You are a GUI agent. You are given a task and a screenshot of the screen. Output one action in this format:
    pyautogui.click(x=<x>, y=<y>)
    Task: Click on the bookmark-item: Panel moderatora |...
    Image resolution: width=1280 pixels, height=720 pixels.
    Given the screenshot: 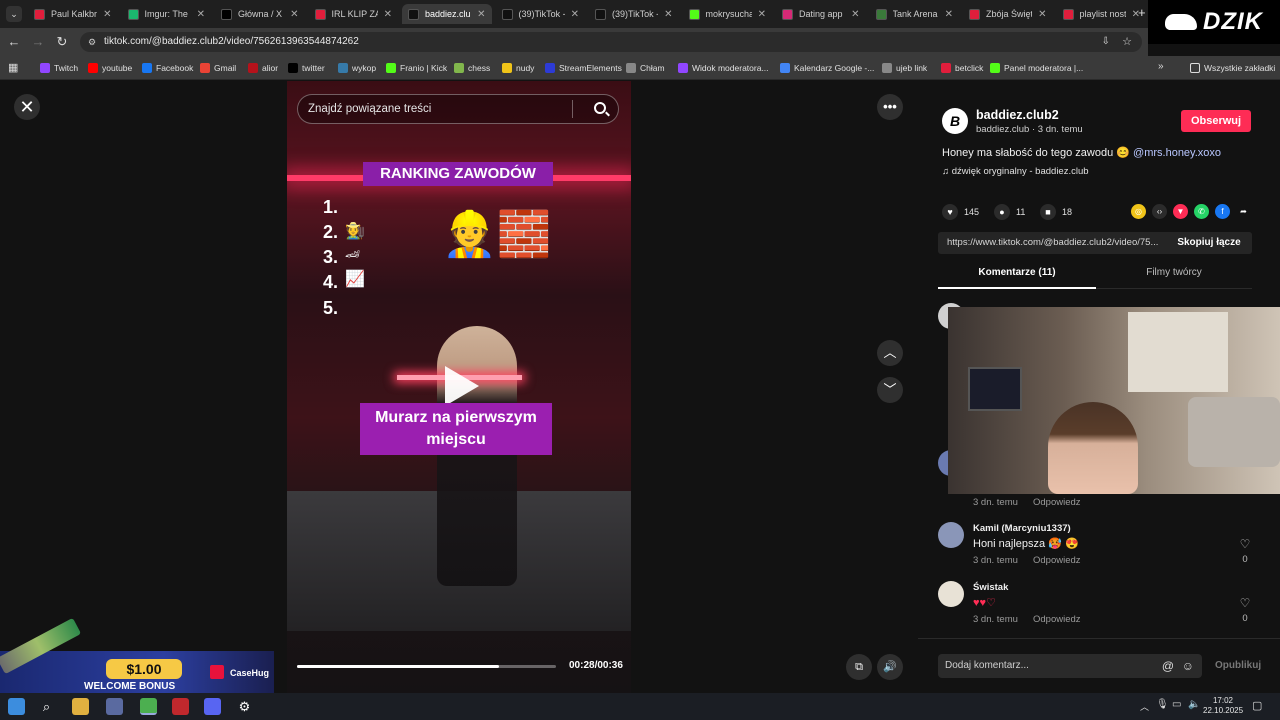 What is the action you would take?
    pyautogui.click(x=1036, y=68)
    